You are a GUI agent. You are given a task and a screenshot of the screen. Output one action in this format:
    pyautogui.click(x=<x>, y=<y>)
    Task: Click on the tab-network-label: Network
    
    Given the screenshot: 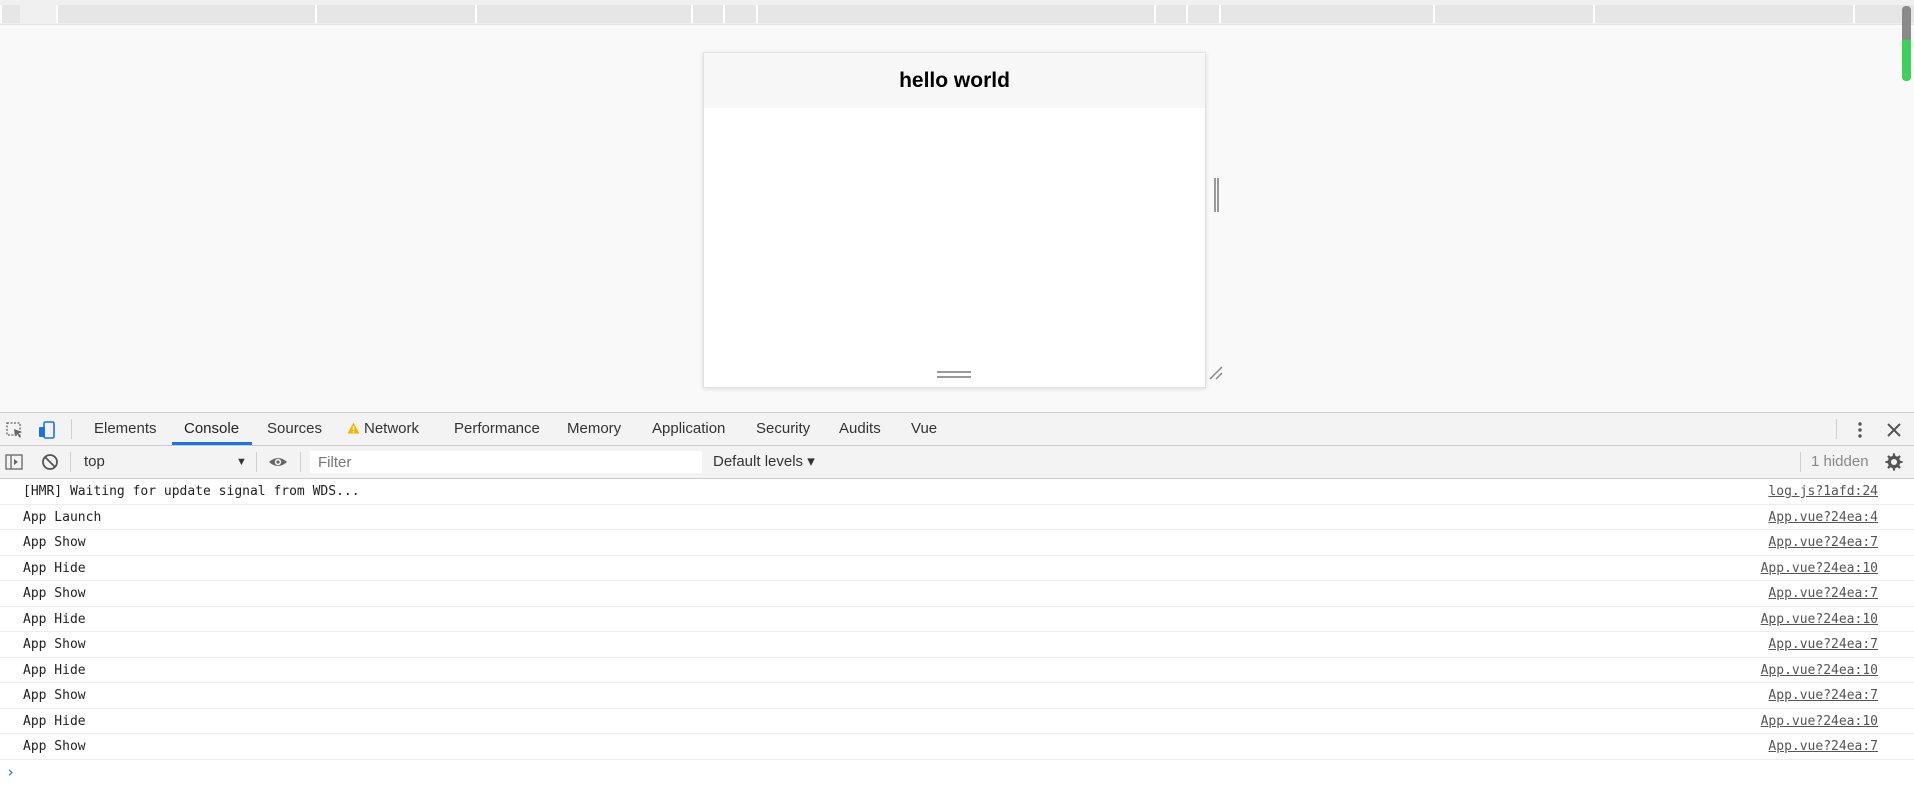 What is the action you would take?
    pyautogui.click(x=392, y=428)
    